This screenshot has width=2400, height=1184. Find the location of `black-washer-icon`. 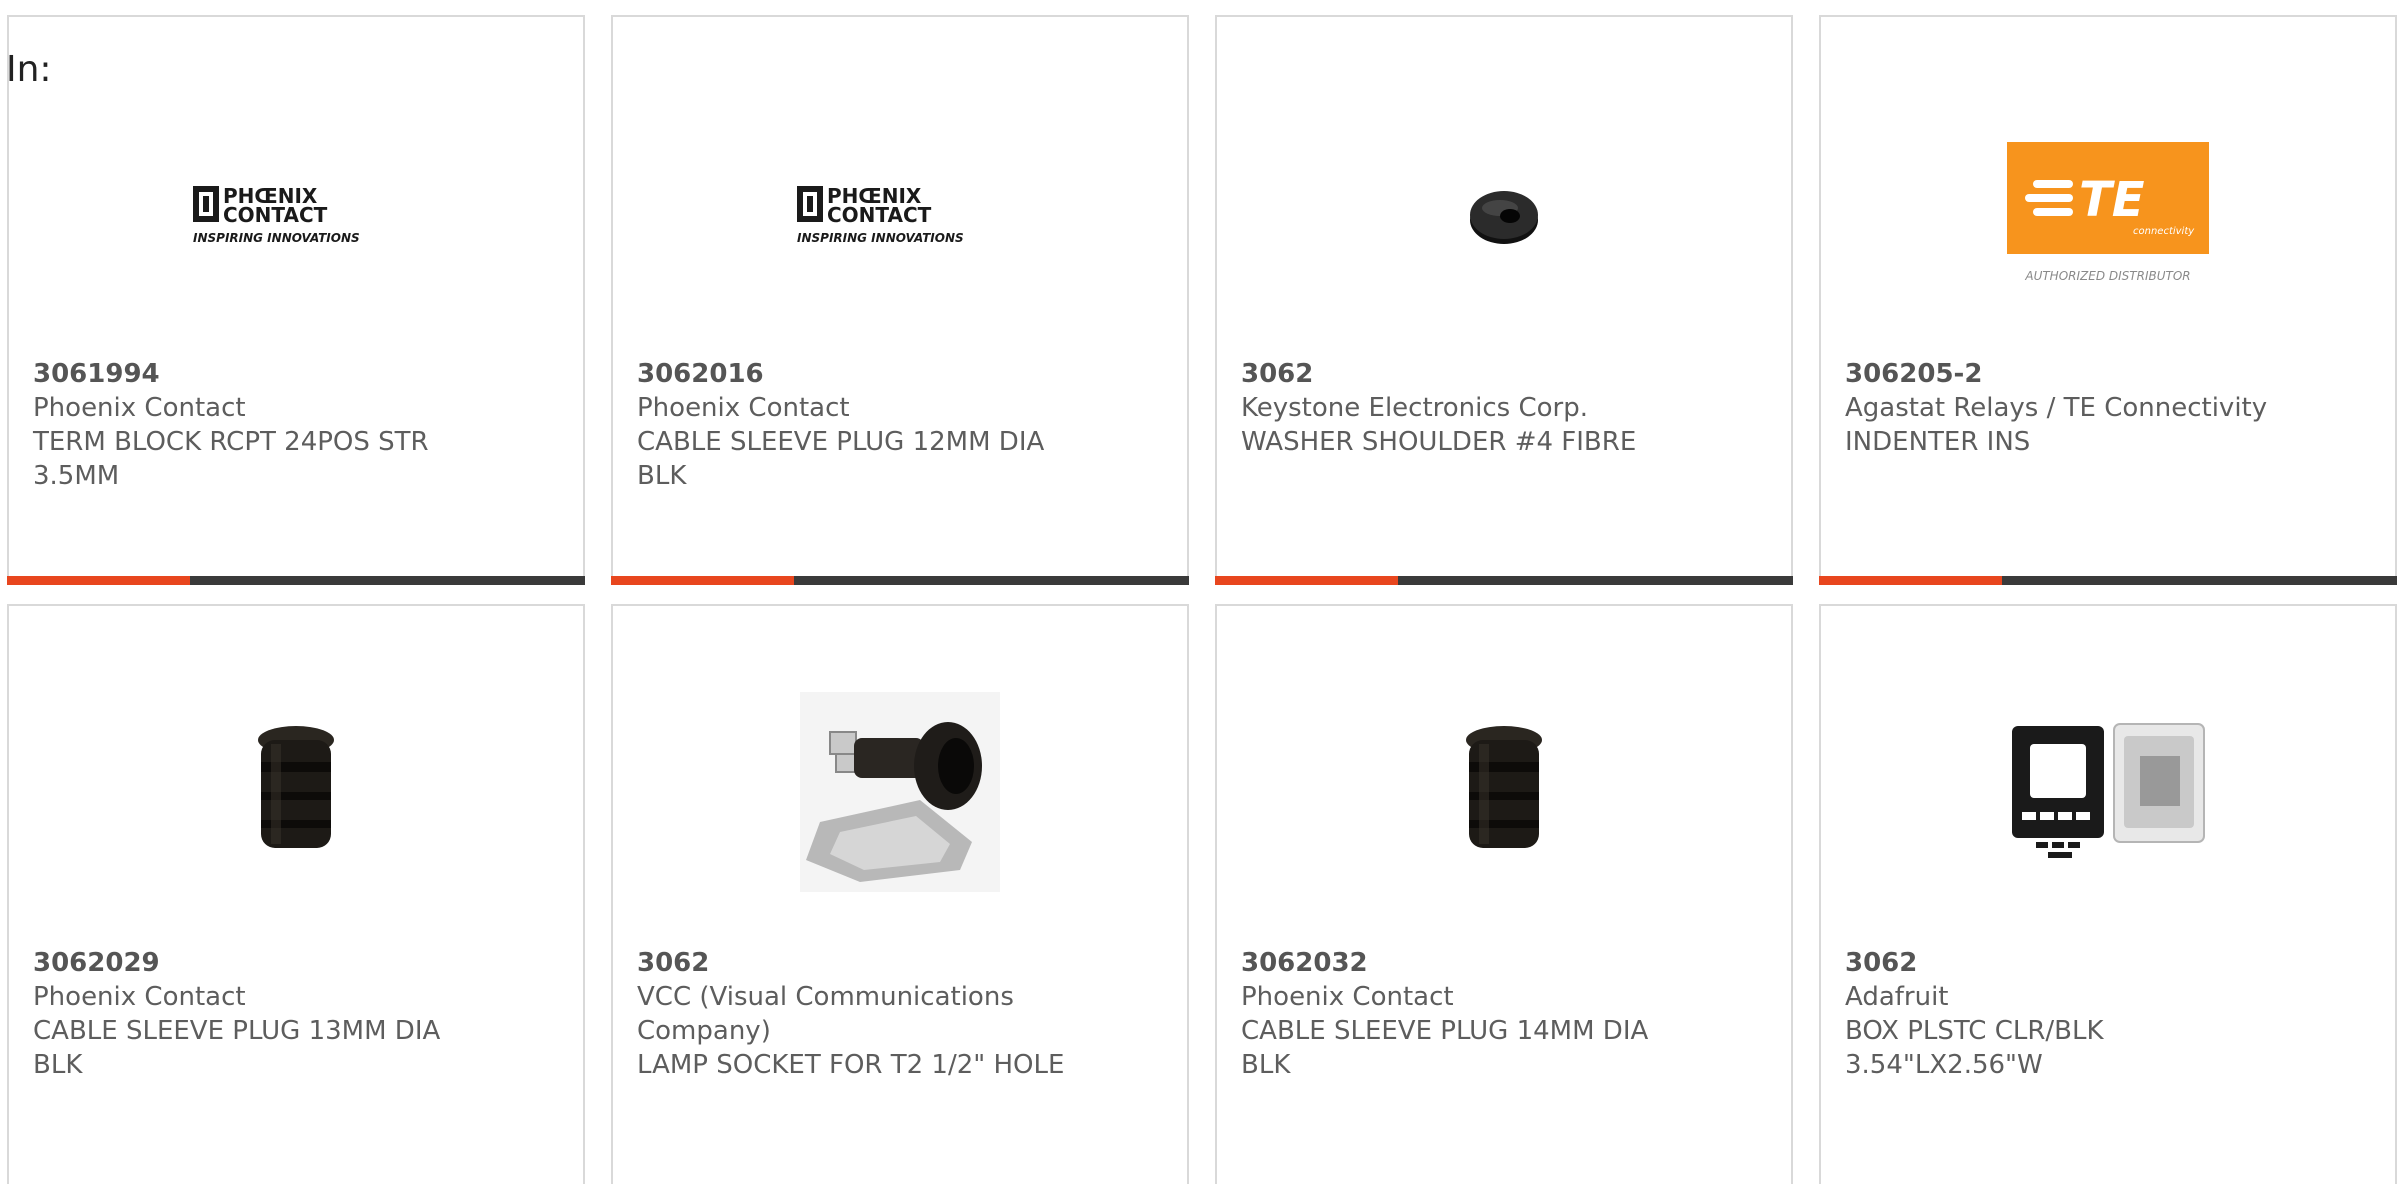

black-washer-icon is located at coordinates (1504, 217).